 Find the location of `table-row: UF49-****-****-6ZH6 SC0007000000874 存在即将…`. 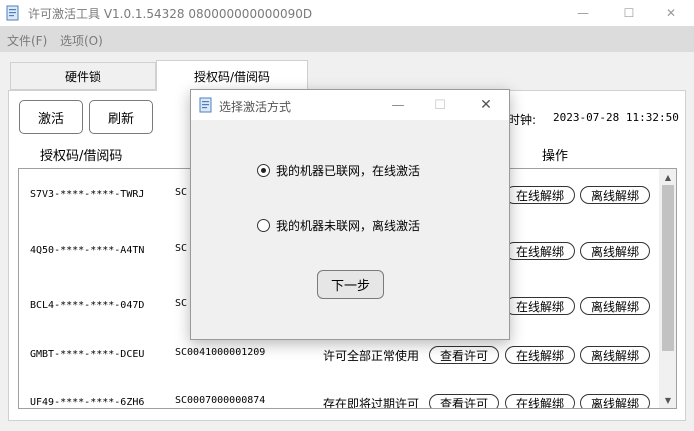

table-row: UF49-****-****-6ZH6 SC0007000000874 存在即将… is located at coordinates (339, 393).